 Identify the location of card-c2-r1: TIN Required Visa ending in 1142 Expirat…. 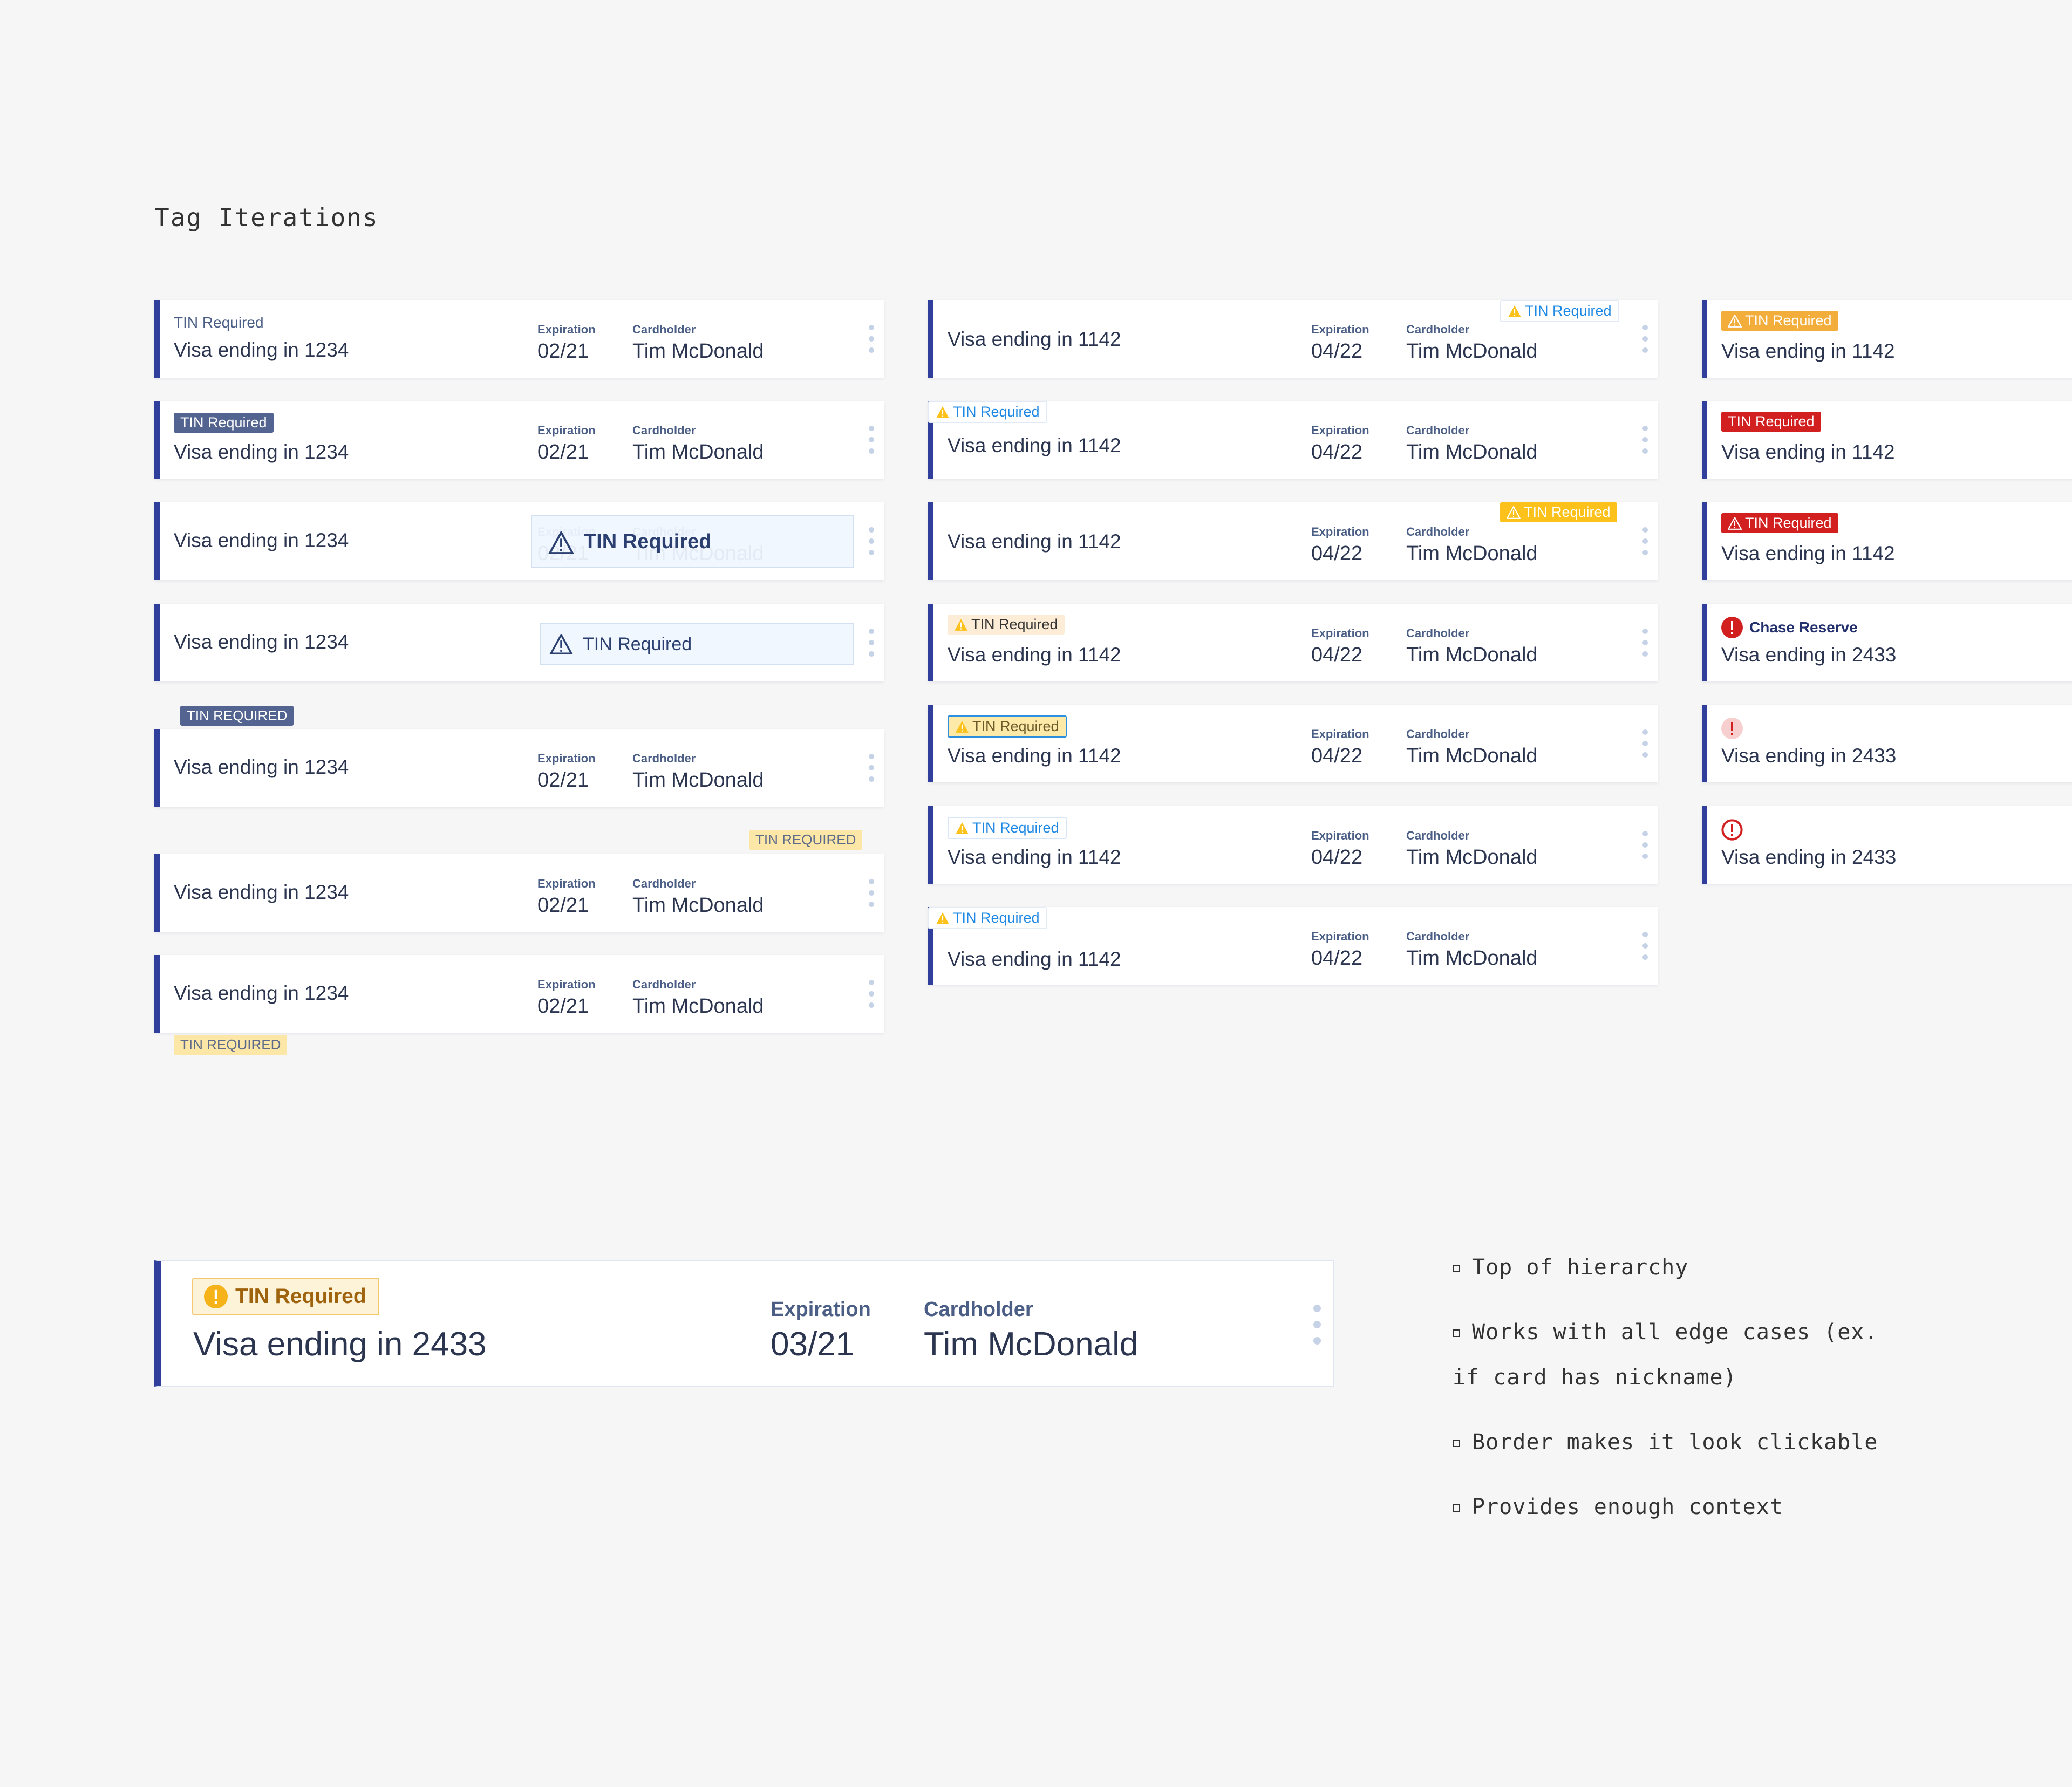
(1293, 339).